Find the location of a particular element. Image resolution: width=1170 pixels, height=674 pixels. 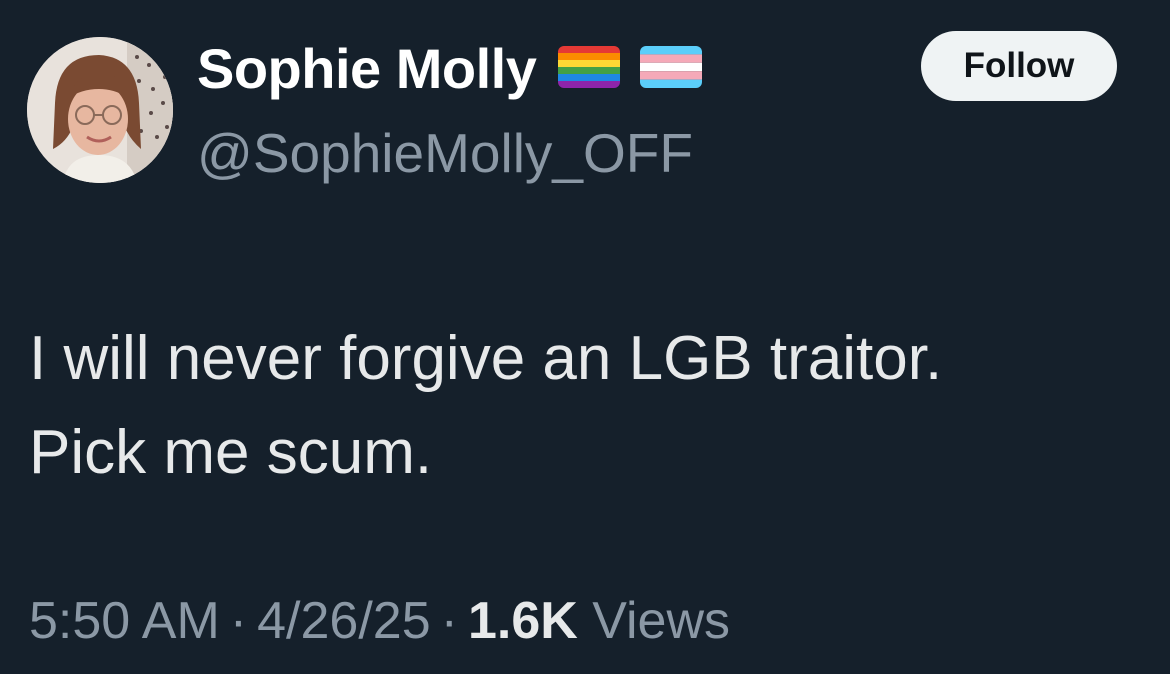

tweet-time: 5:50 AM is located at coordinates (124, 621).